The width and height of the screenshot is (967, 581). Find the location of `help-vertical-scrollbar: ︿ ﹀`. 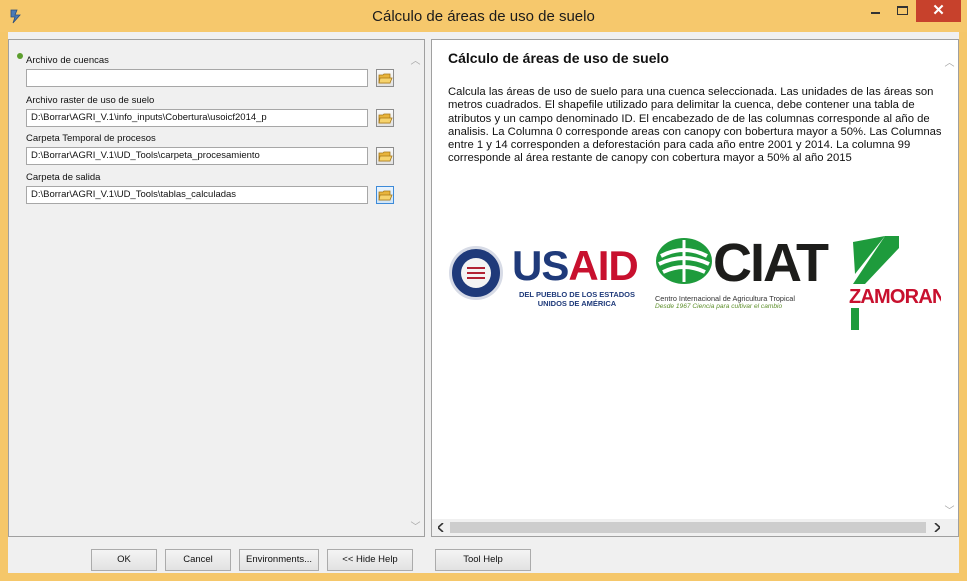

help-vertical-scrollbar: ︿ ﹀ is located at coordinates (949, 280).